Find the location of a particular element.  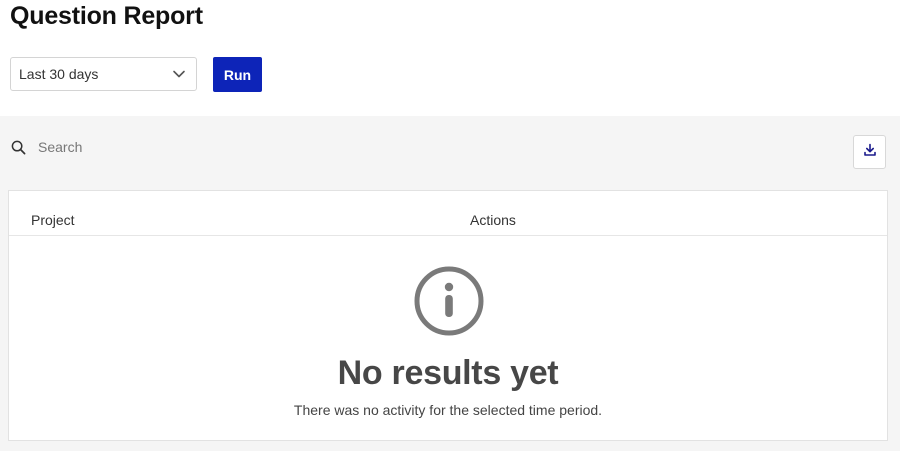

column-header-project: Project is located at coordinates (53, 220).